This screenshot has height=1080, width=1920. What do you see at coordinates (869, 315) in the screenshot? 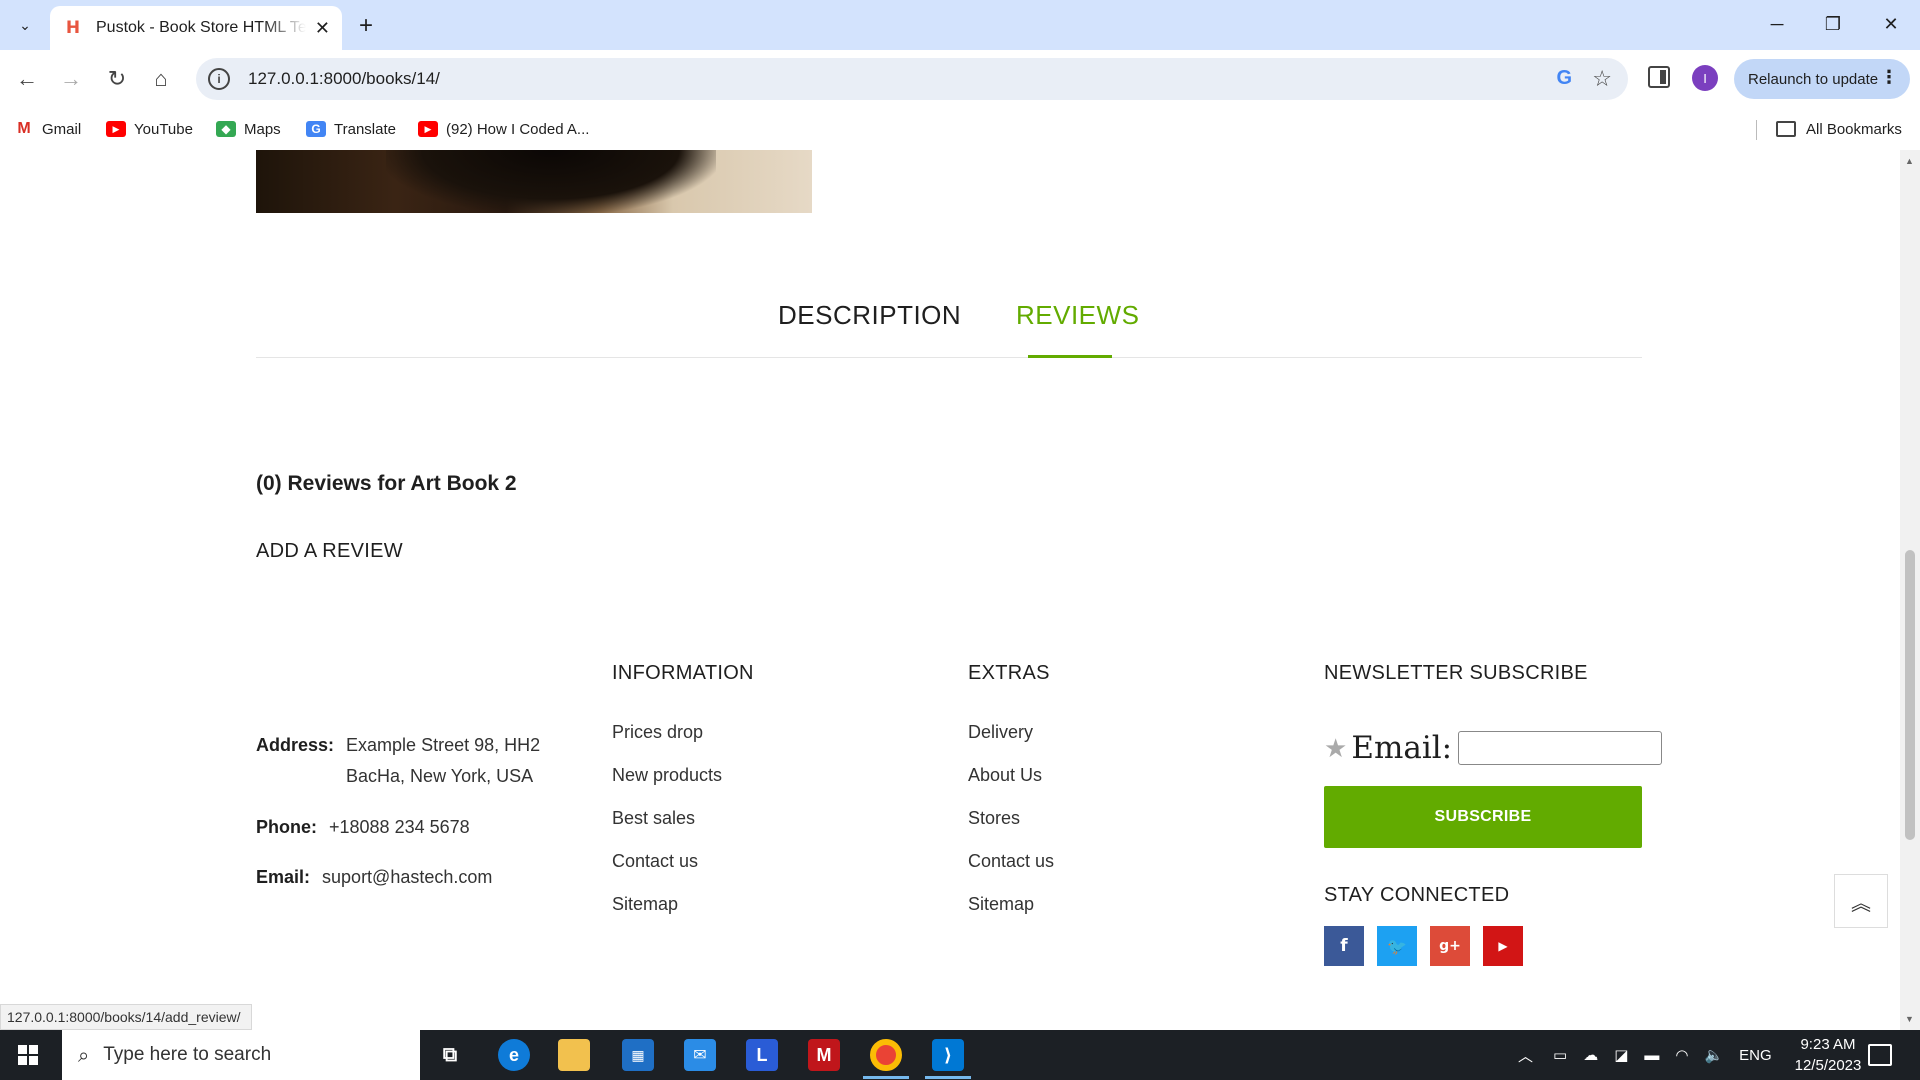
I see `tab-description: DESCRIPTION` at bounding box center [869, 315].